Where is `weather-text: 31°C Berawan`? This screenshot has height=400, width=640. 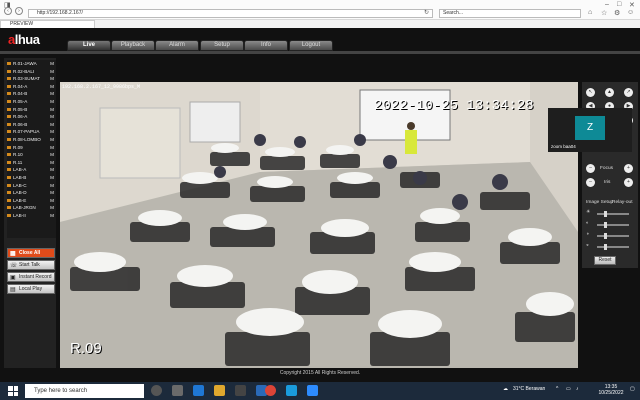
weather-text: 31°C Berawan is located at coordinates (529, 389).